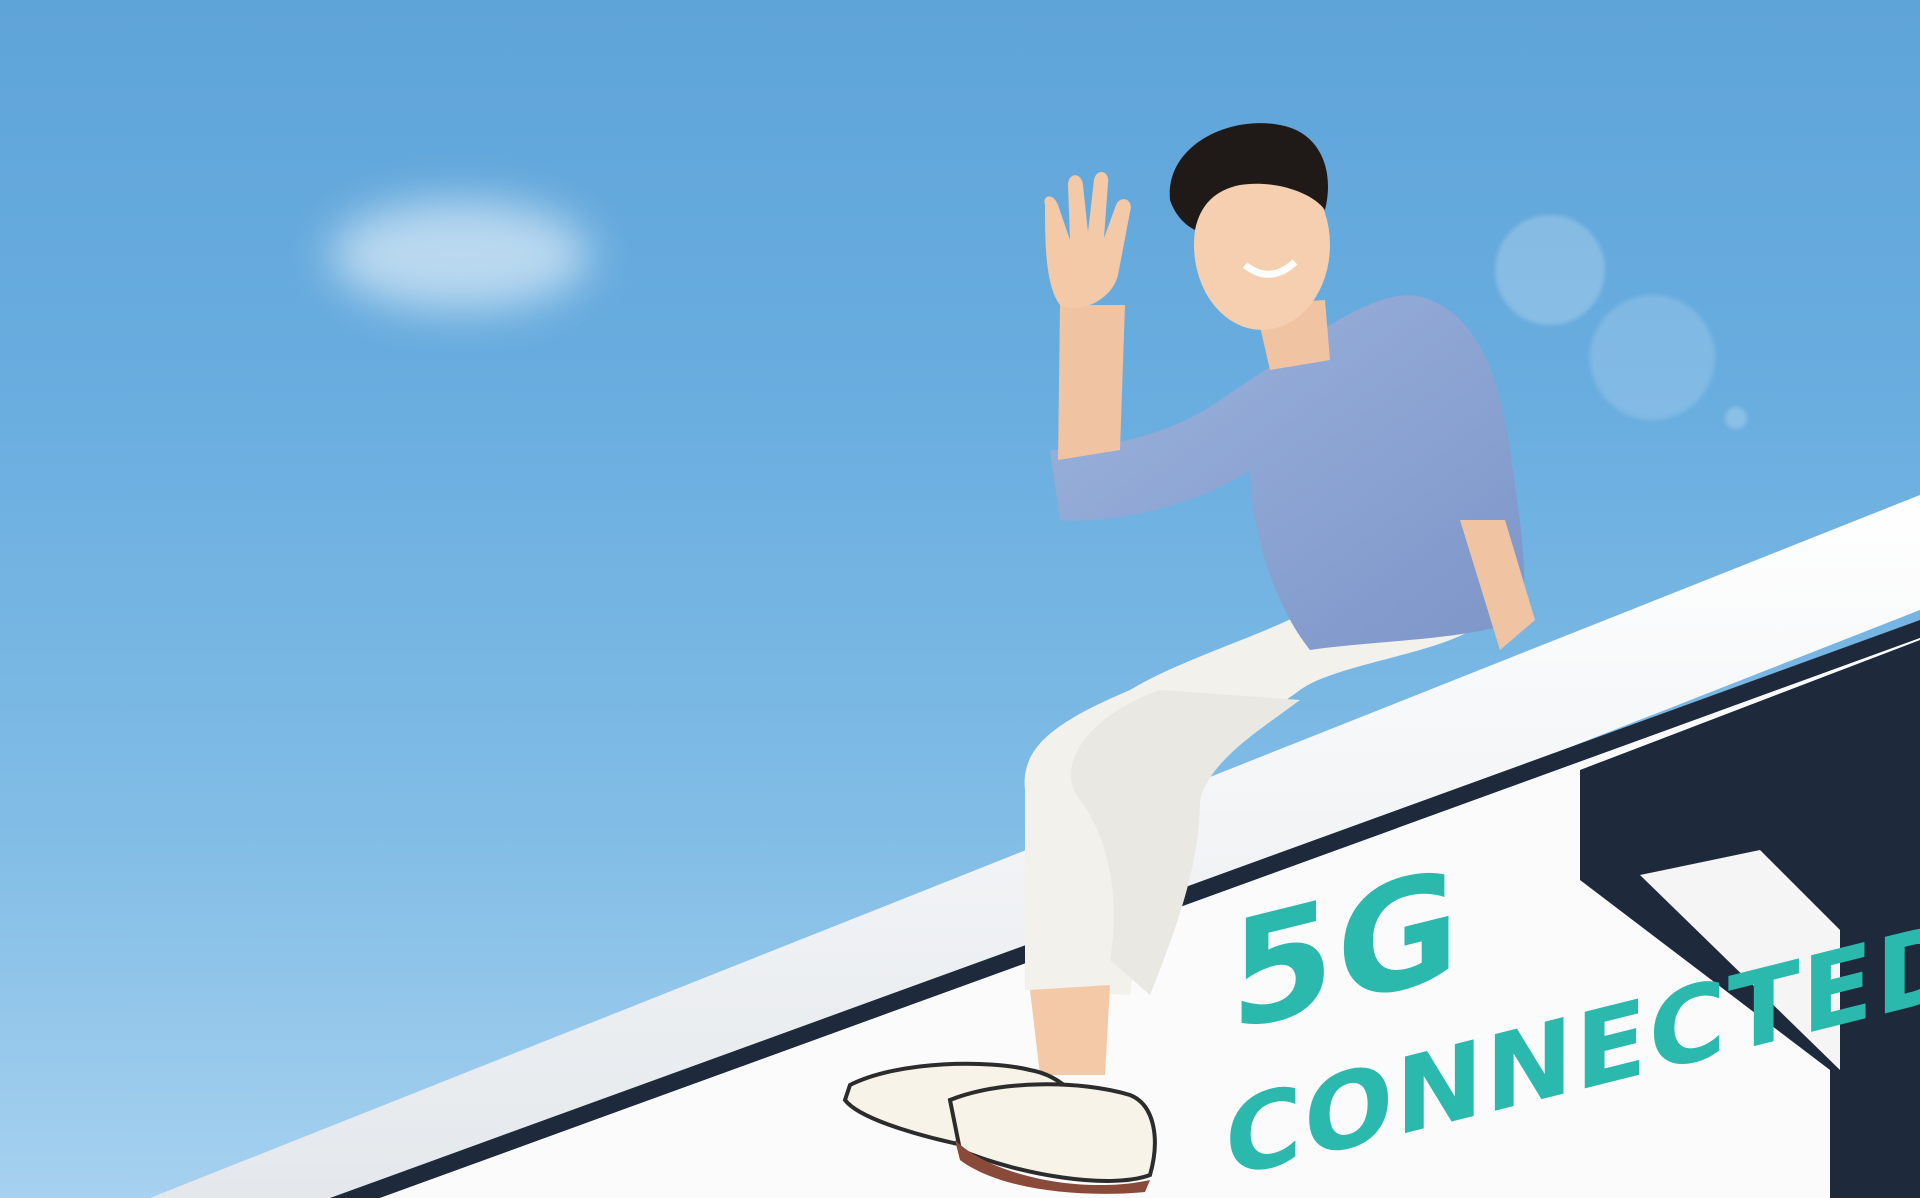 The image size is (1920, 1198). I want to click on waving-hand, so click(1087, 240).